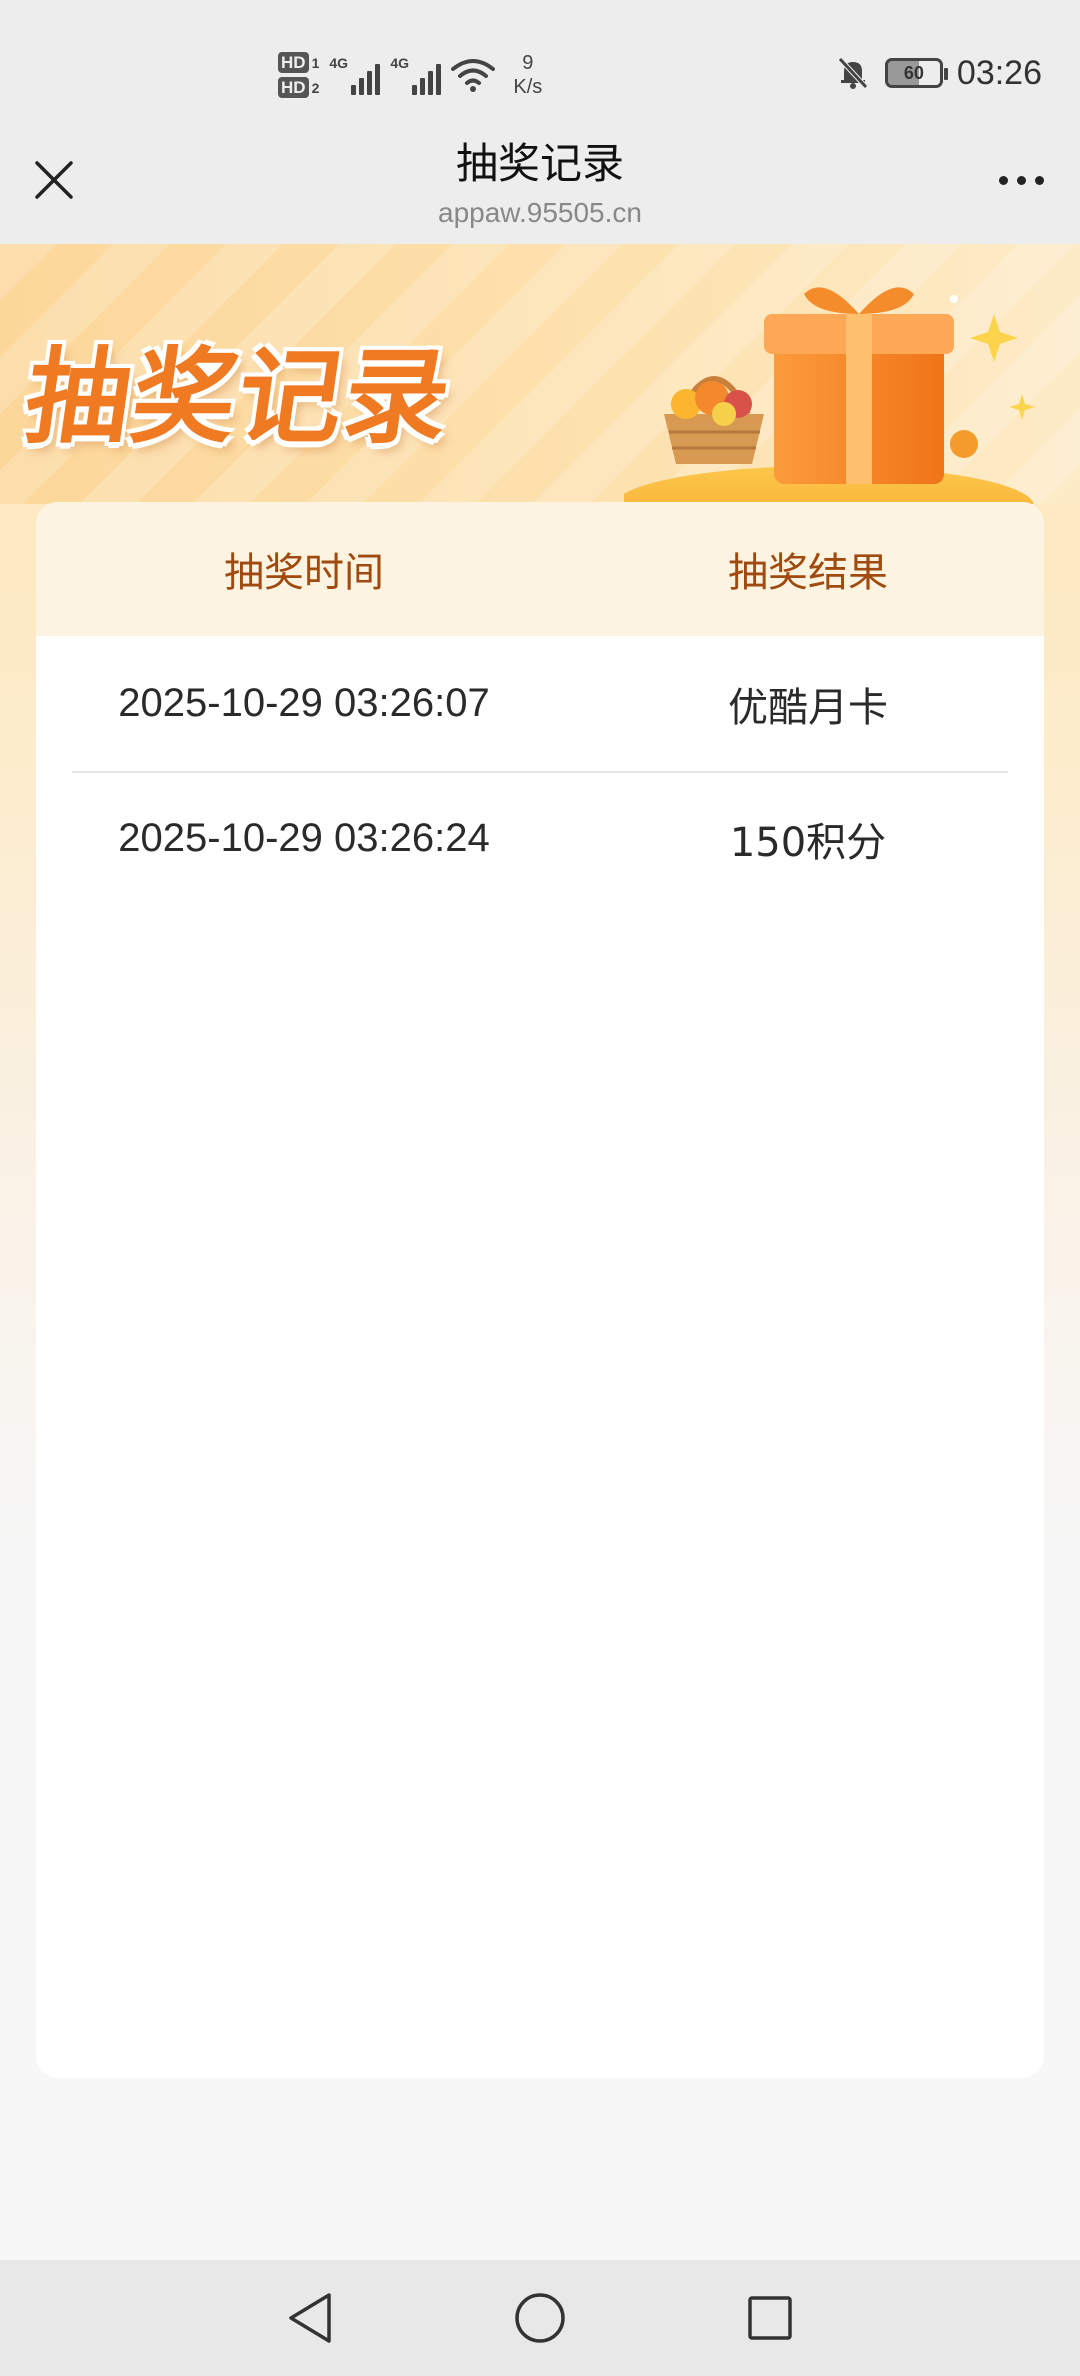 This screenshot has width=1080, height=2376. I want to click on sim2-hd-badge: HD, so click(293, 87).